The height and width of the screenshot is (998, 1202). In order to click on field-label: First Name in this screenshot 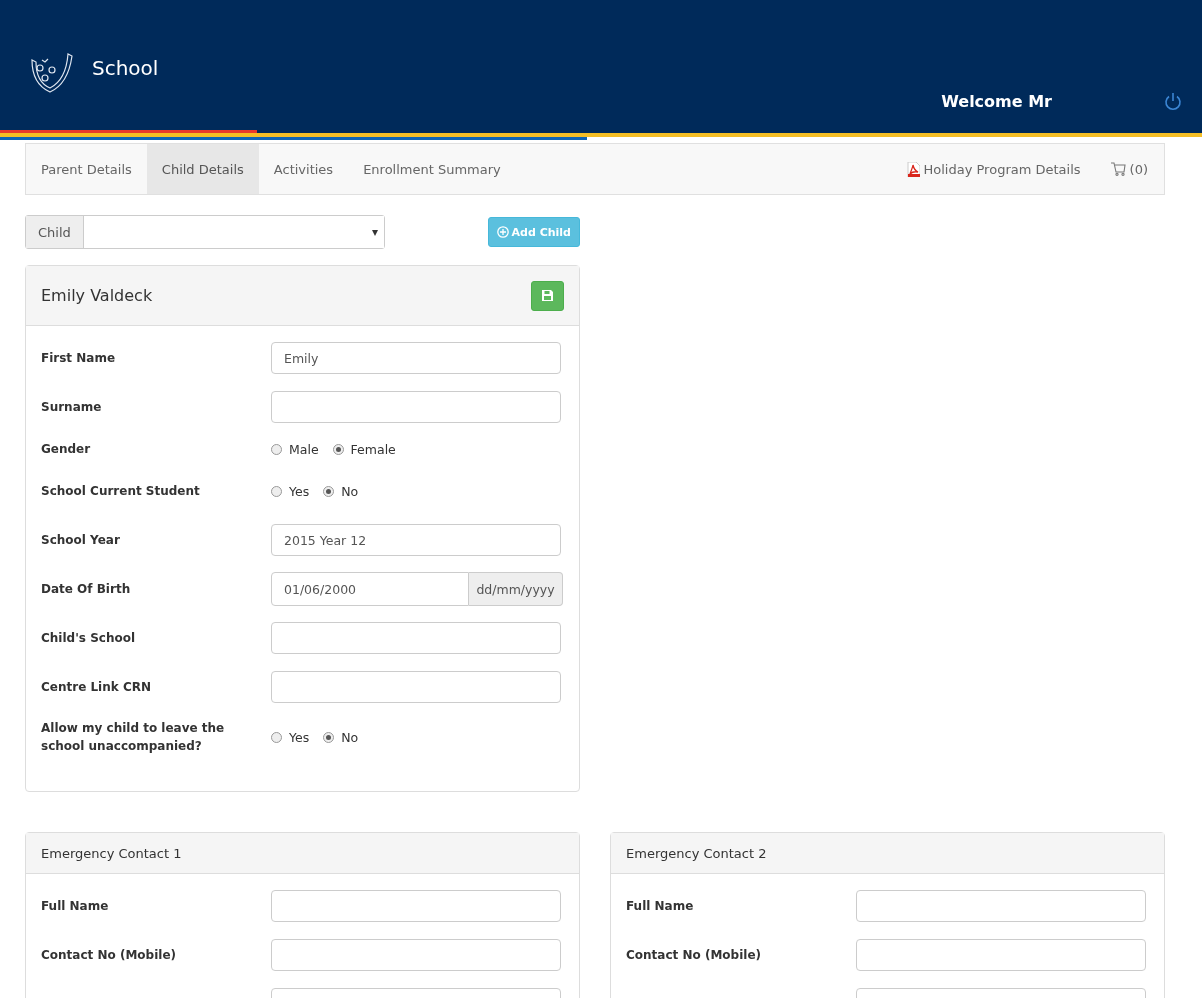, I will do `click(79, 358)`.